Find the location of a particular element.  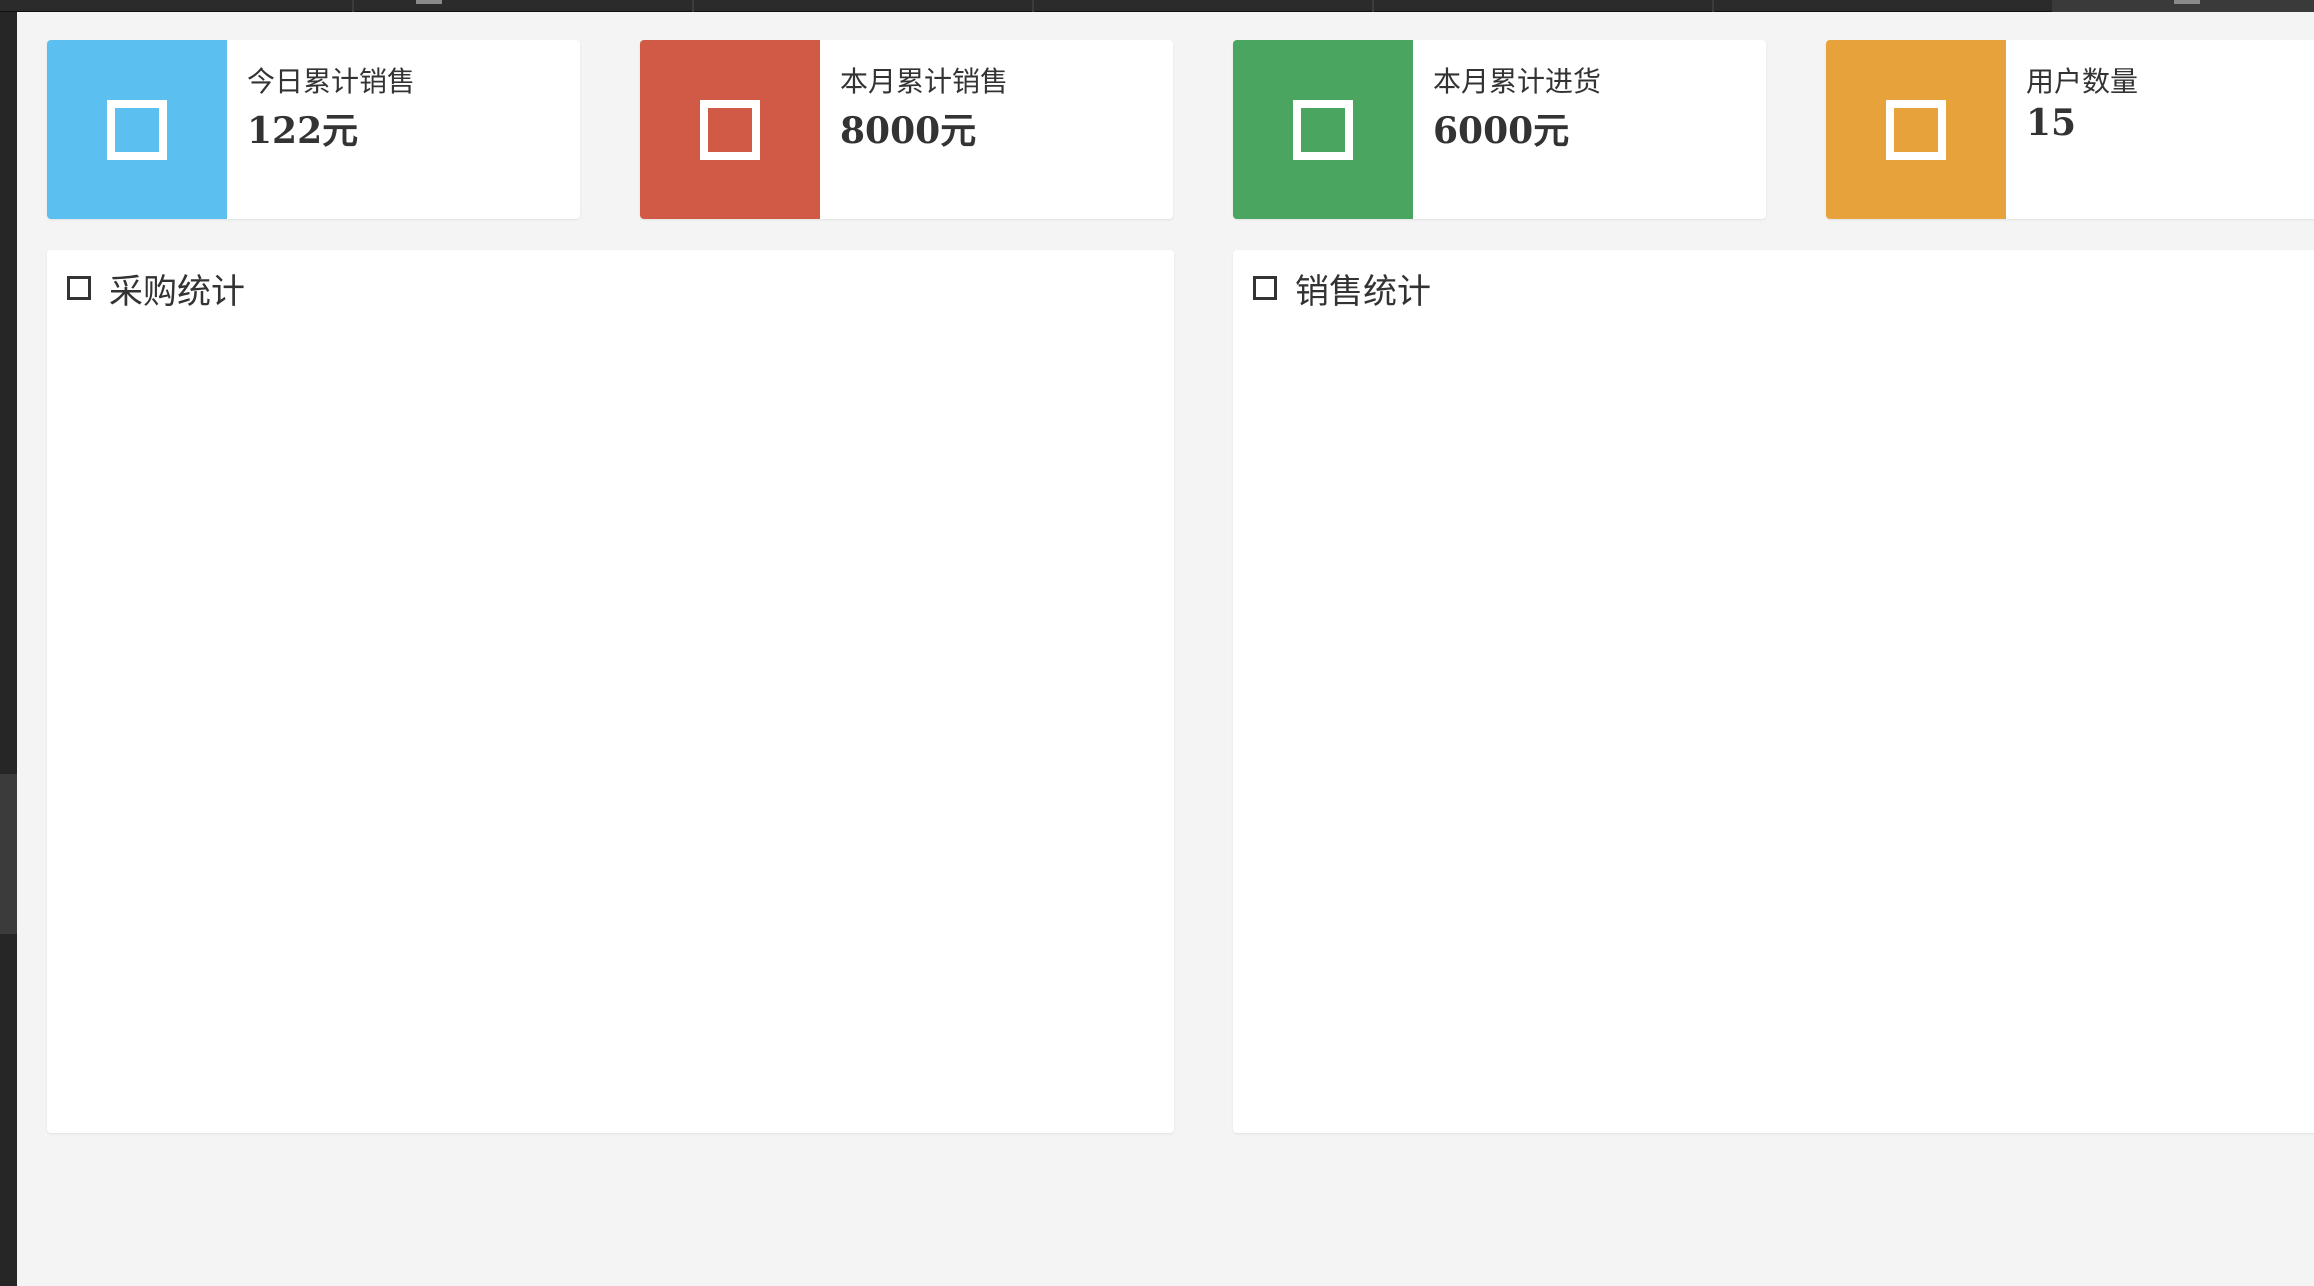

stat-value: 15 is located at coordinates (2051, 123).